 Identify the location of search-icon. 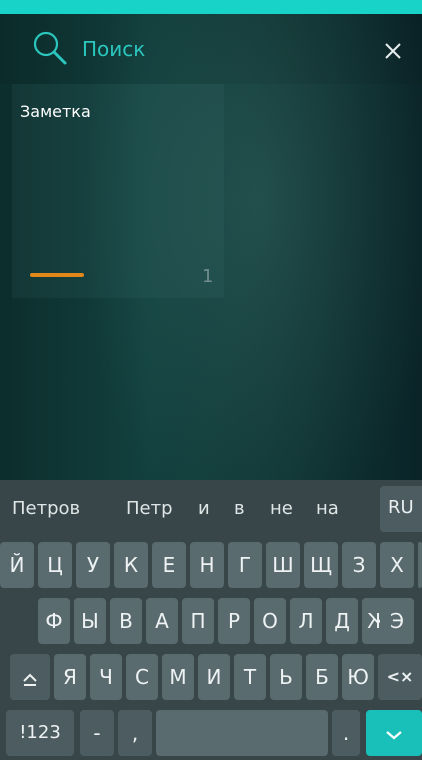
(50, 48).